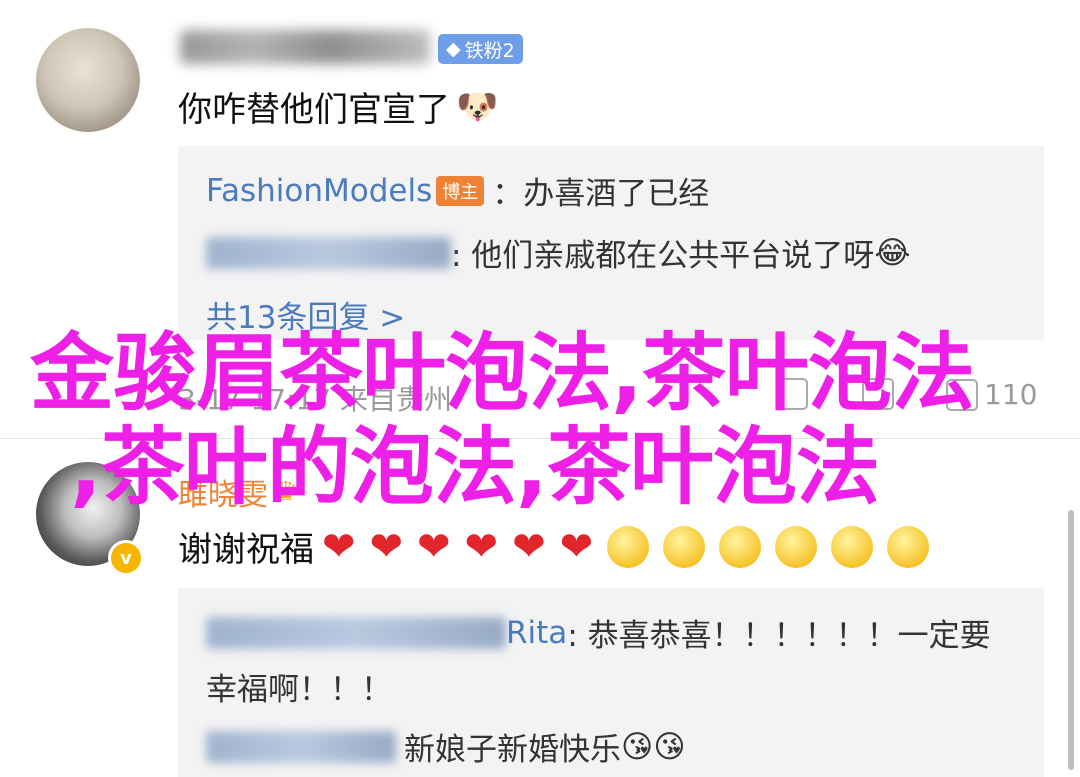  What do you see at coordinates (663, 256) in the screenshot?
I see `reply-text: : 他们亲戚都在公共平台说了呀` at bounding box center [663, 256].